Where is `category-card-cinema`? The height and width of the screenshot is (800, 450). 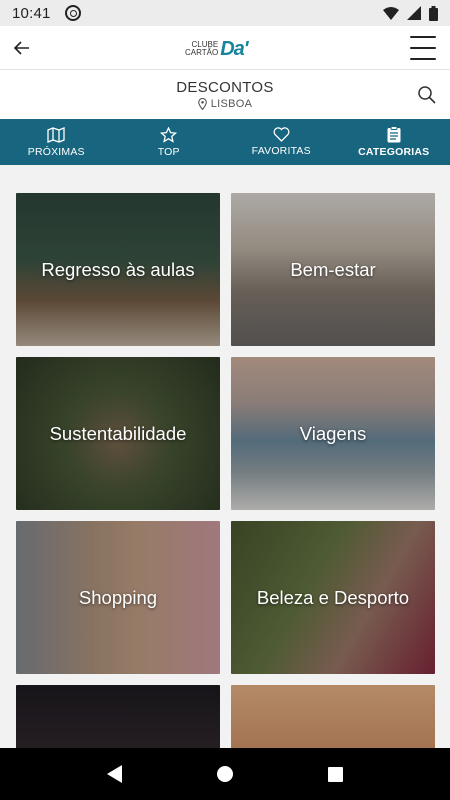 category-card-cinema is located at coordinates (118, 716).